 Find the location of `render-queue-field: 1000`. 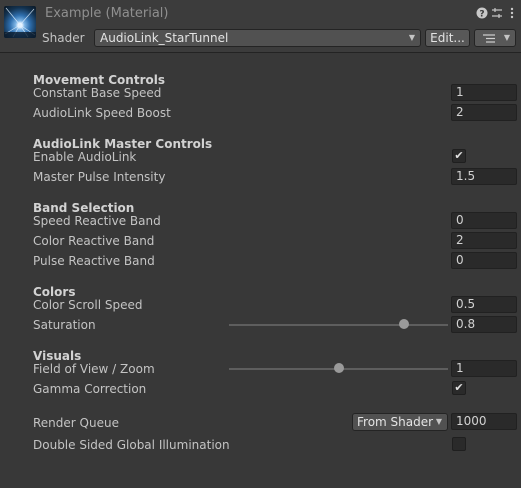

render-queue-field: 1000 is located at coordinates (484, 421).